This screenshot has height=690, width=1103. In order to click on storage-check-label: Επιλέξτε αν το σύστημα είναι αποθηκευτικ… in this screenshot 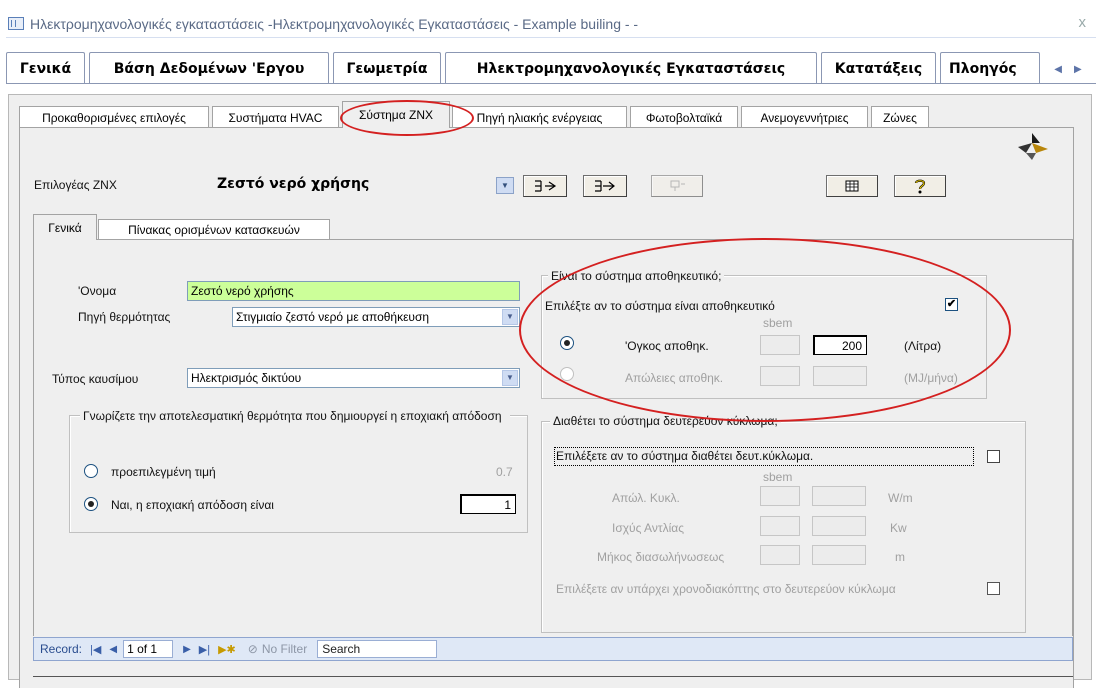, I will do `click(660, 306)`.